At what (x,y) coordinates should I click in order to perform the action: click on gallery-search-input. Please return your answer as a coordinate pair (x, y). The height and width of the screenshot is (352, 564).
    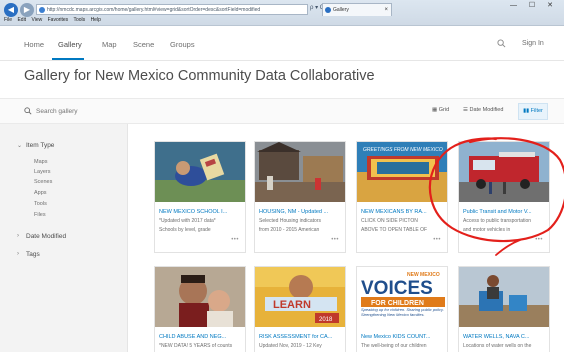
    Looking at the image, I should click on (116, 111).